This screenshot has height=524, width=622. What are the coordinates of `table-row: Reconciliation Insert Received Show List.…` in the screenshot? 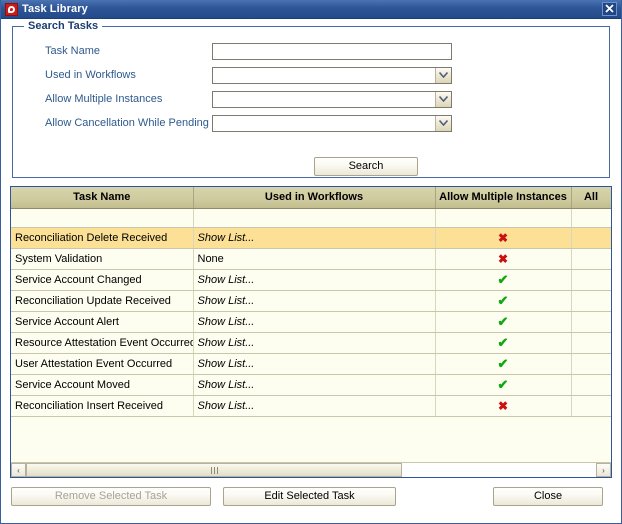 It's located at (311, 406).